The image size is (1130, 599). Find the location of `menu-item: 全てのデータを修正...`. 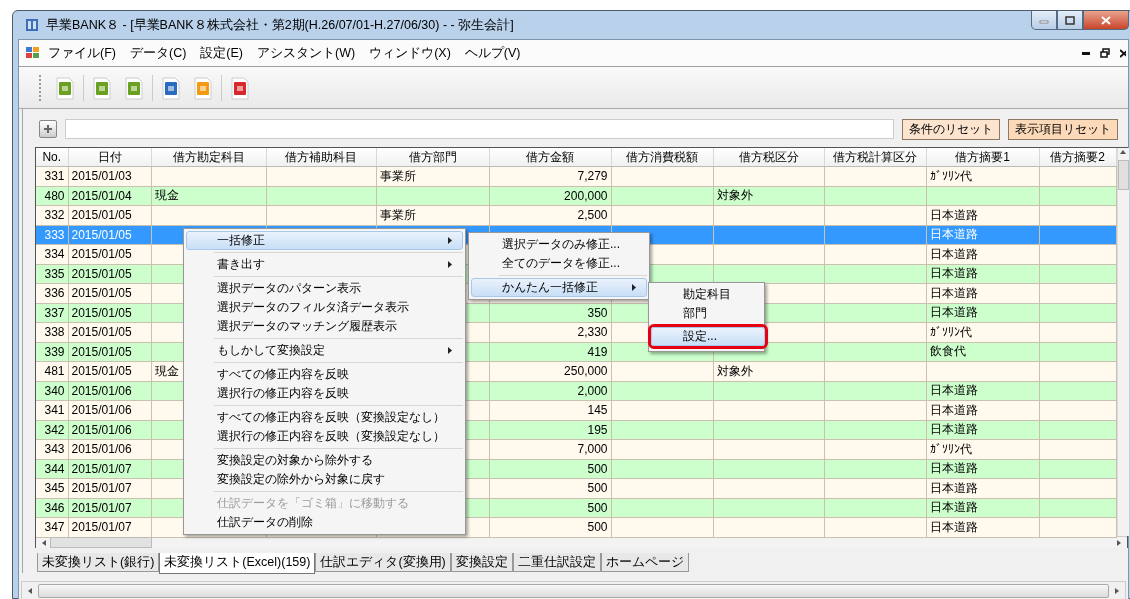

menu-item: 全てのデータを修正... is located at coordinates (559, 263).